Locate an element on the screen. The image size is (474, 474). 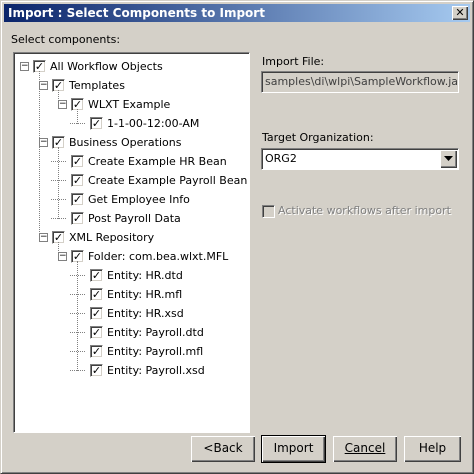
tree-node: − ✓ Business Operations is located at coordinates (130, 143).